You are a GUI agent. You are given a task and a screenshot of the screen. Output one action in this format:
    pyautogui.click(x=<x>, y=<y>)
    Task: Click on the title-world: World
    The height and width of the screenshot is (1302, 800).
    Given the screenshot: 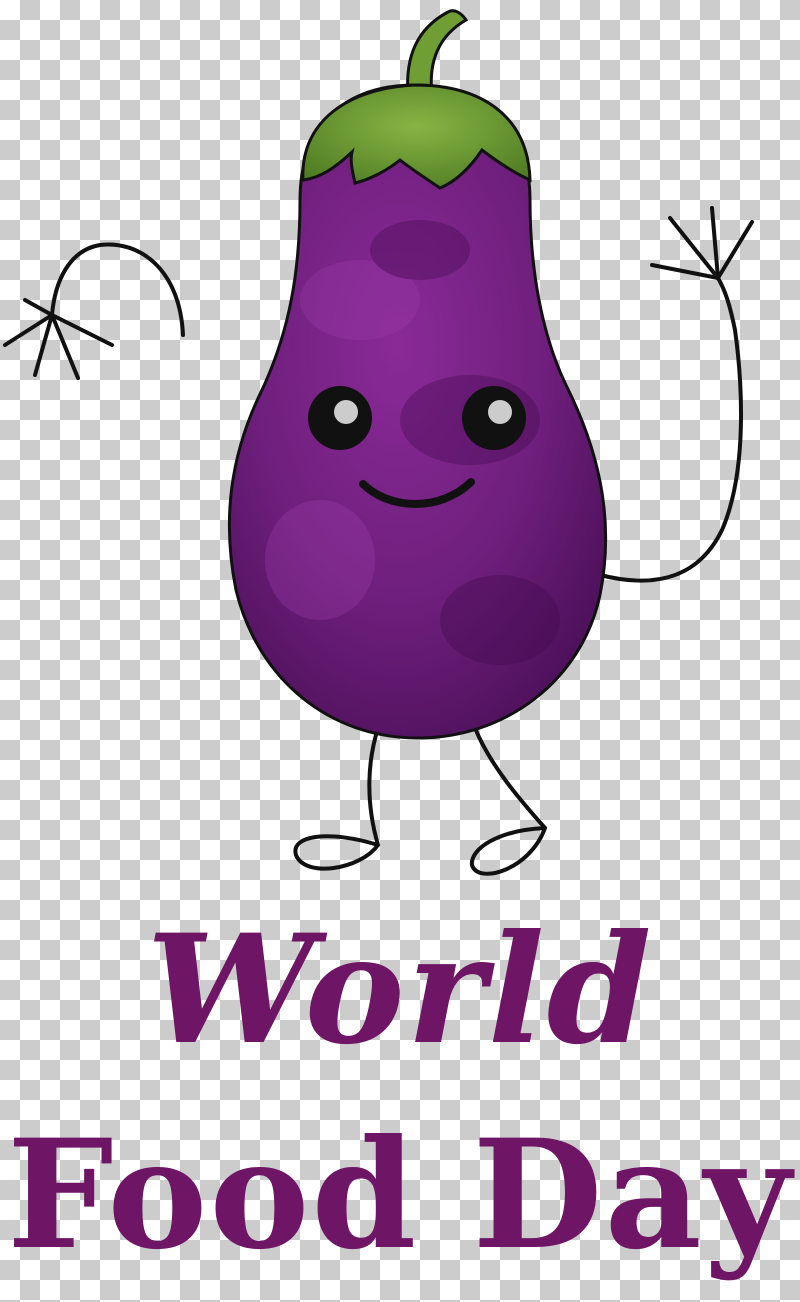 What is the action you would take?
    pyautogui.click(x=400, y=990)
    